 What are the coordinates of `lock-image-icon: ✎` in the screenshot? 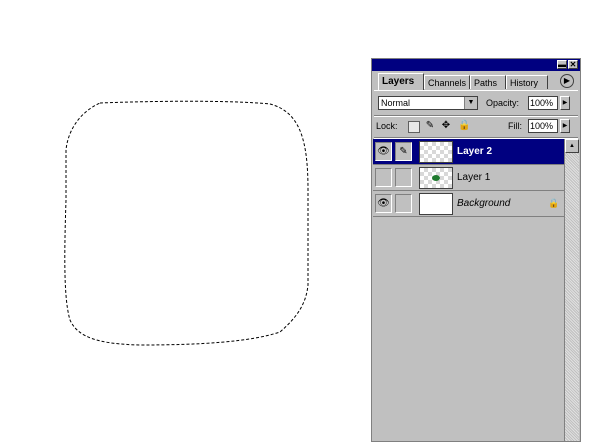 It's located at (430, 126).